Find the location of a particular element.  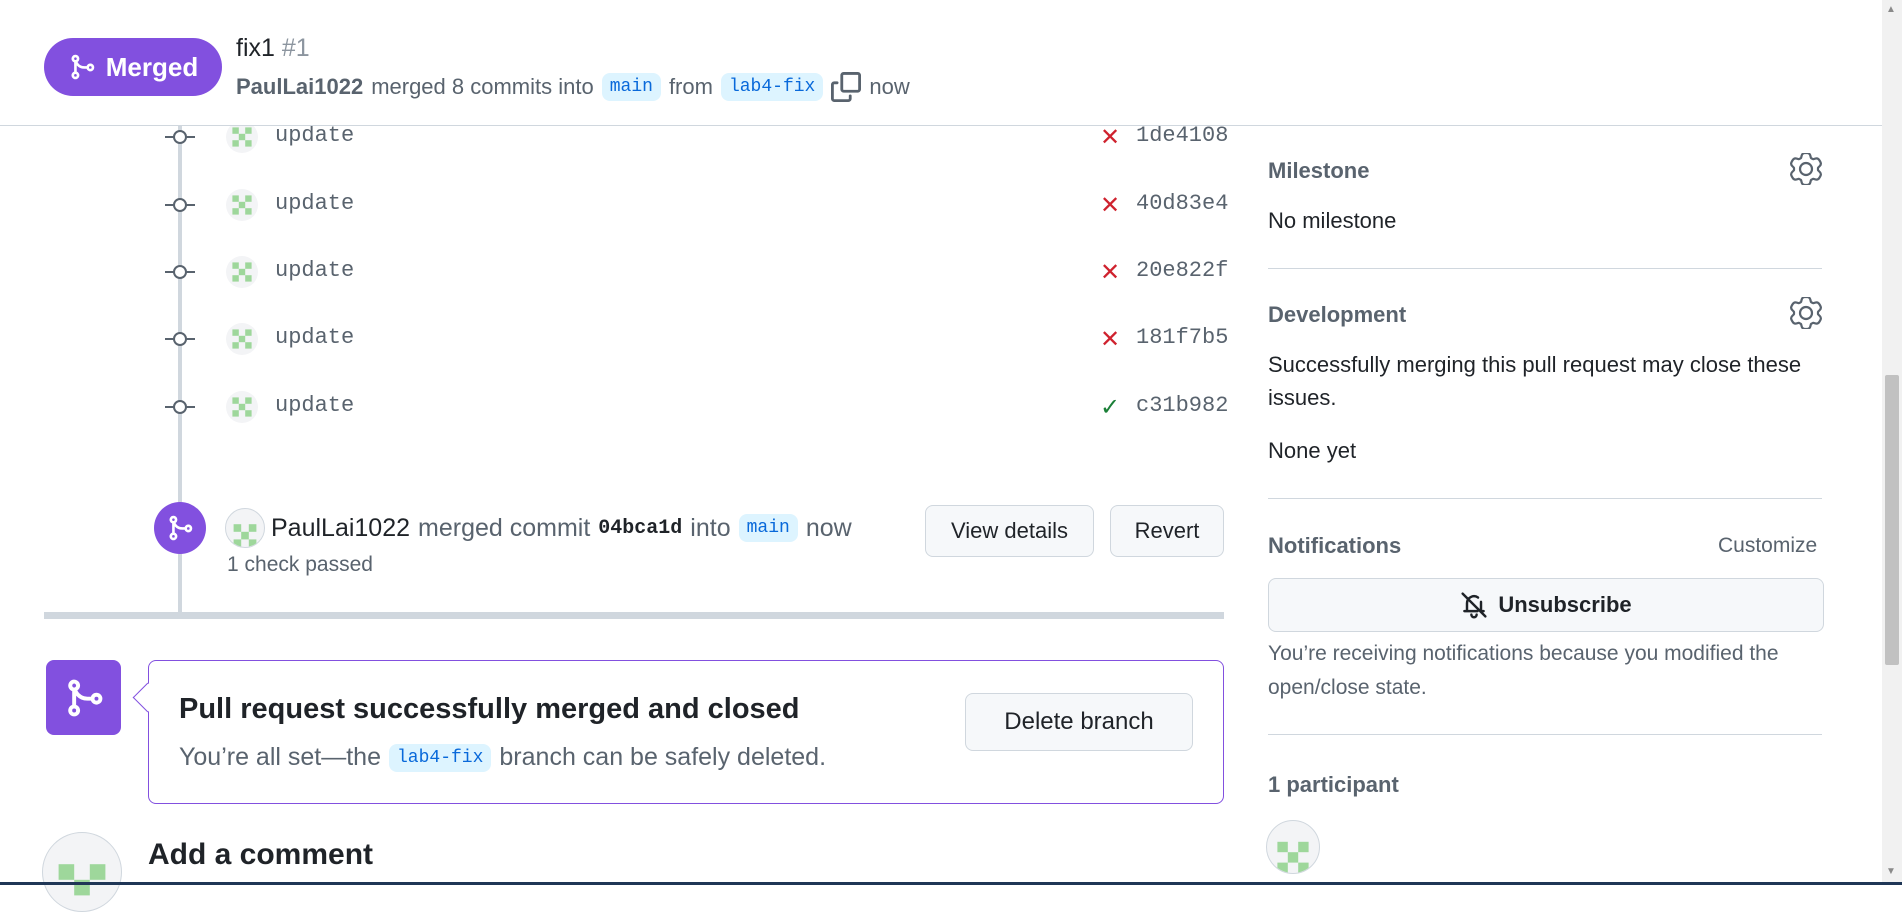

pr-title-text: fix1 is located at coordinates (255, 48).